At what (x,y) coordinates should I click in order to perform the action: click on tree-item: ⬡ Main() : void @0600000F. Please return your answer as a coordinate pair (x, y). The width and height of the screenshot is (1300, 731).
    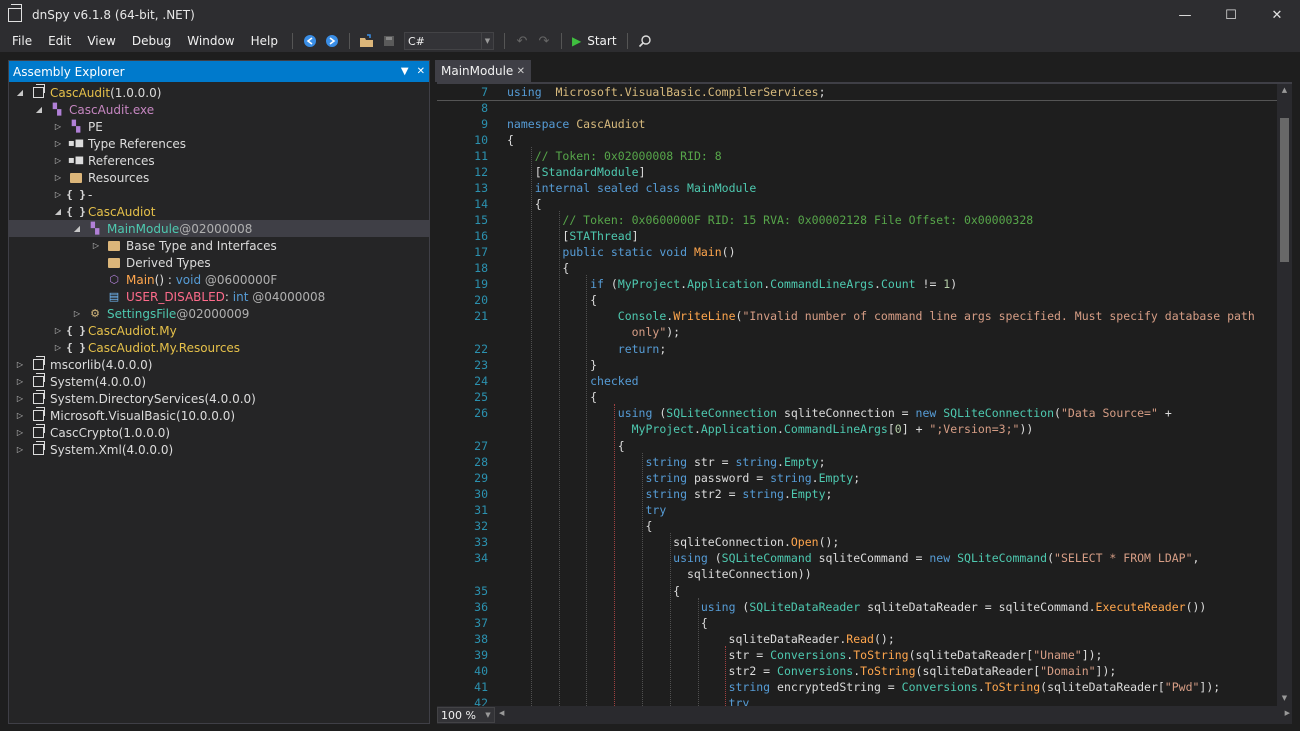
    Looking at the image, I should click on (219, 279).